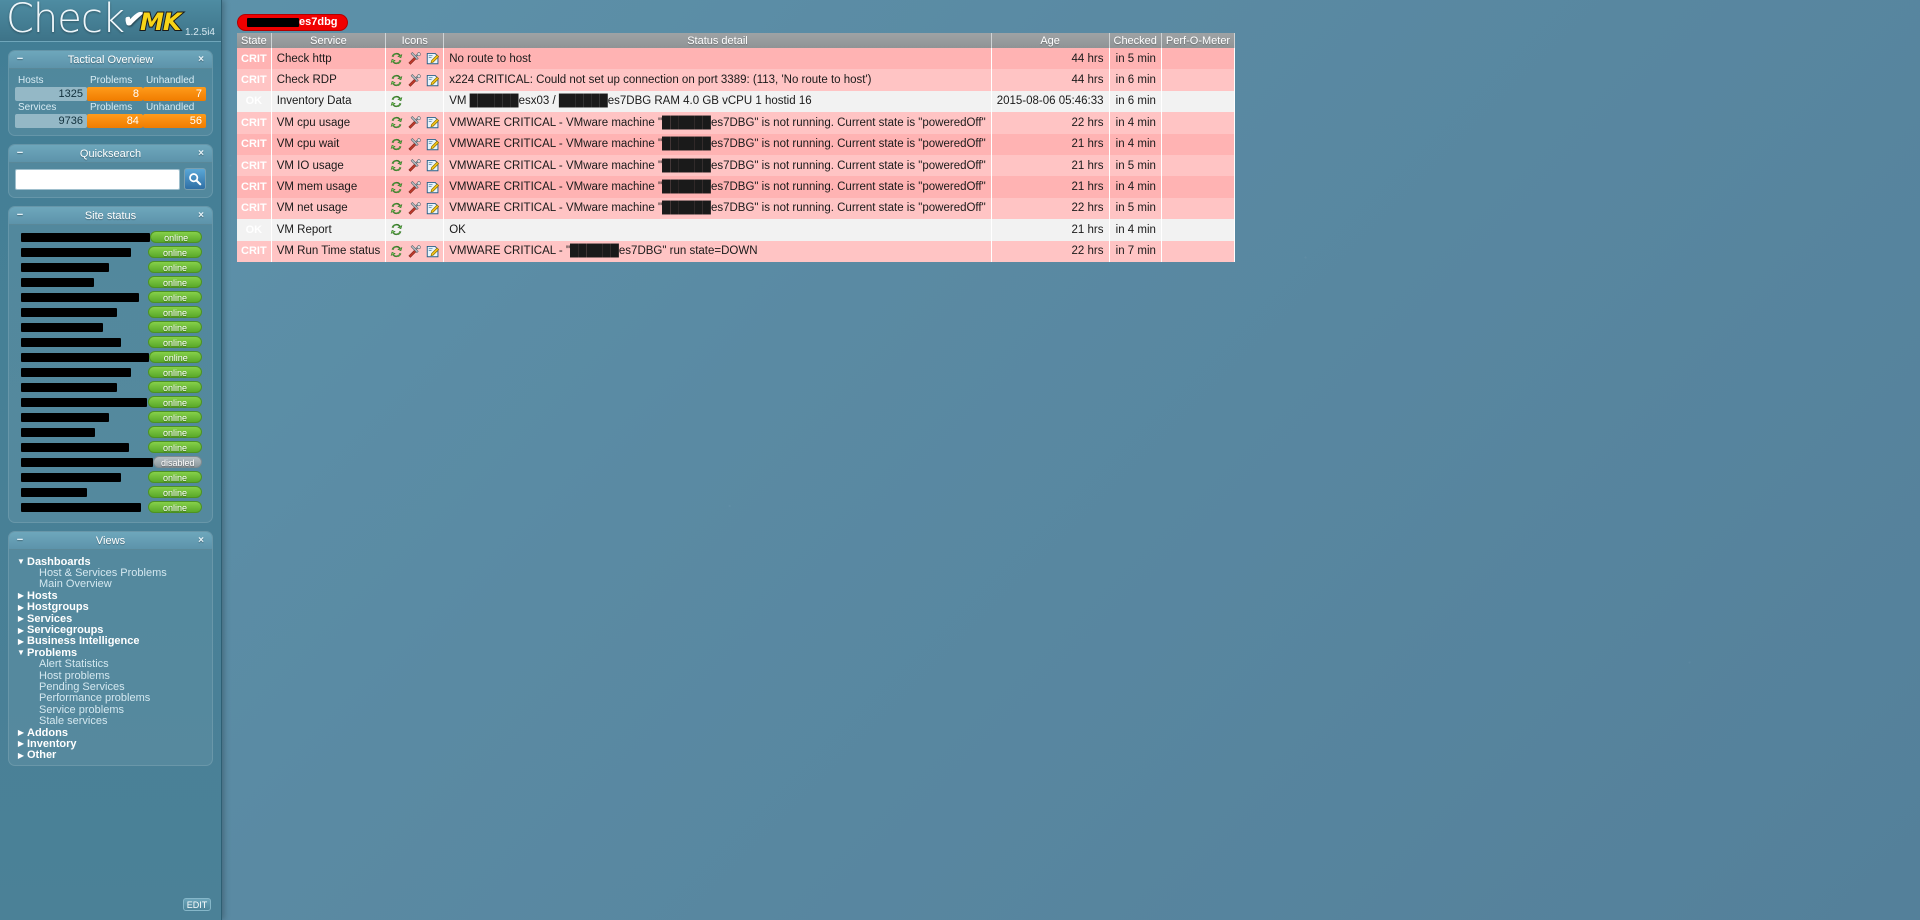  I want to click on search-button, so click(195, 179).